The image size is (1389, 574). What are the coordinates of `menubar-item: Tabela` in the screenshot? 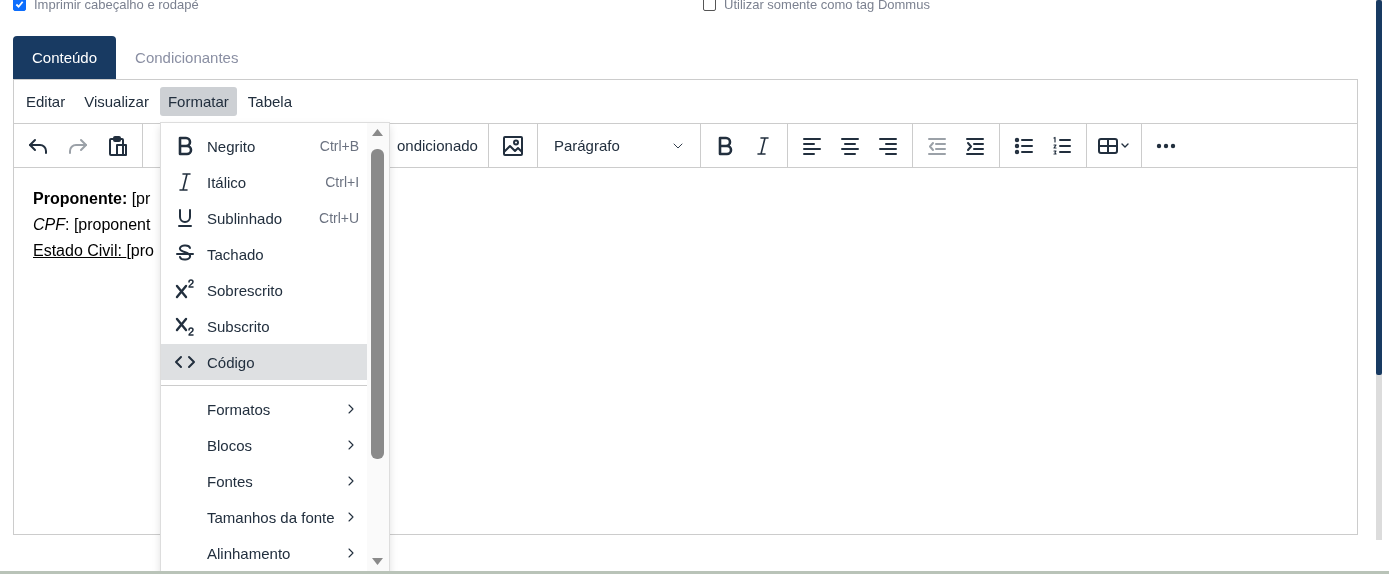 It's located at (269, 101).